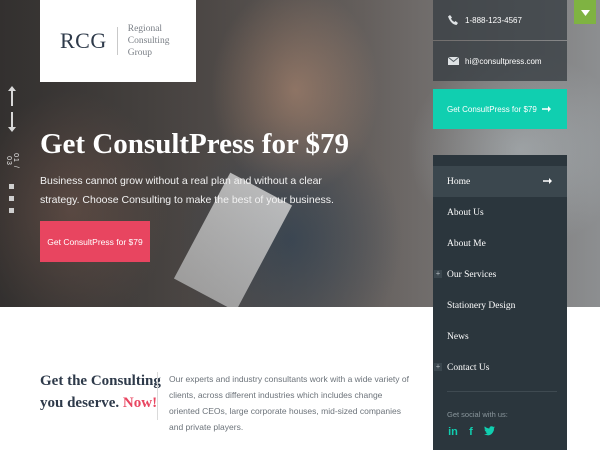 The width and height of the screenshot is (600, 450). I want to click on slider-prev-arrow-icon, so click(12, 96).